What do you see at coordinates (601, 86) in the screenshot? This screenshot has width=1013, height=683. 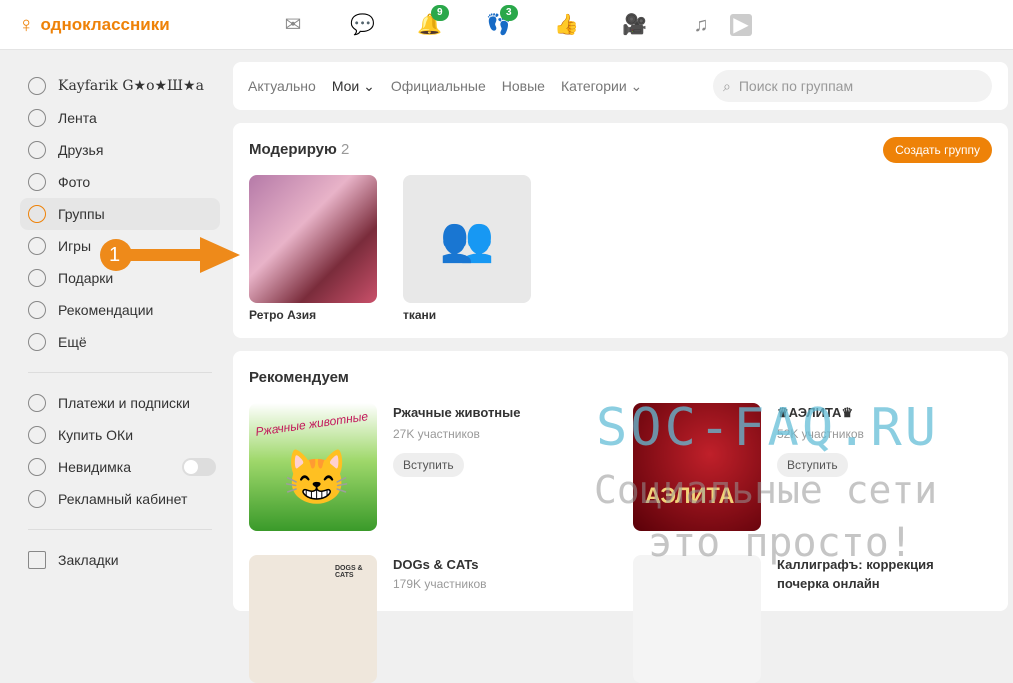 I see `tab-categories: Категории ⌄` at bounding box center [601, 86].